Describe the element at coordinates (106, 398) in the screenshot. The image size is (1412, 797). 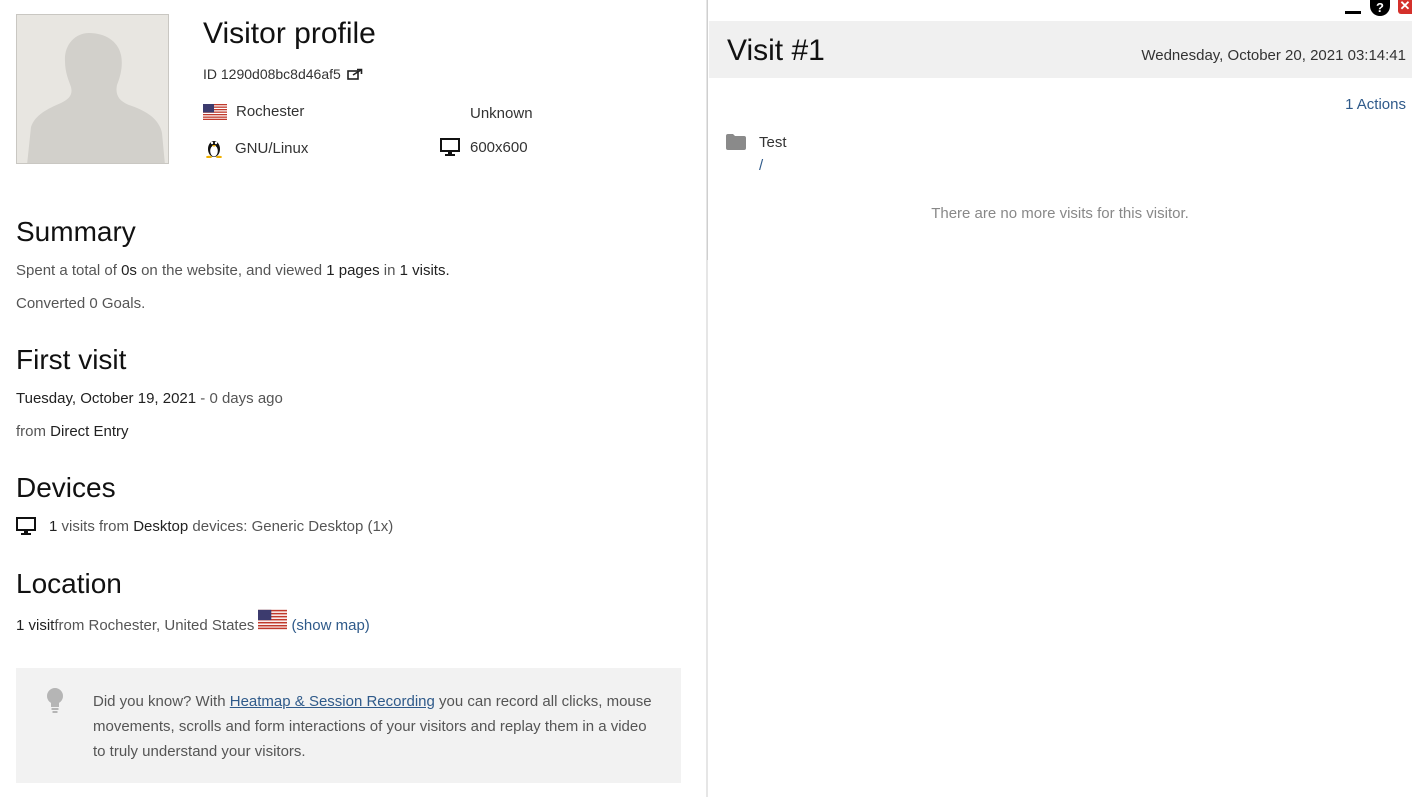
I see `first-visit-date-value: Tuesday, October 19, 2021` at that location.